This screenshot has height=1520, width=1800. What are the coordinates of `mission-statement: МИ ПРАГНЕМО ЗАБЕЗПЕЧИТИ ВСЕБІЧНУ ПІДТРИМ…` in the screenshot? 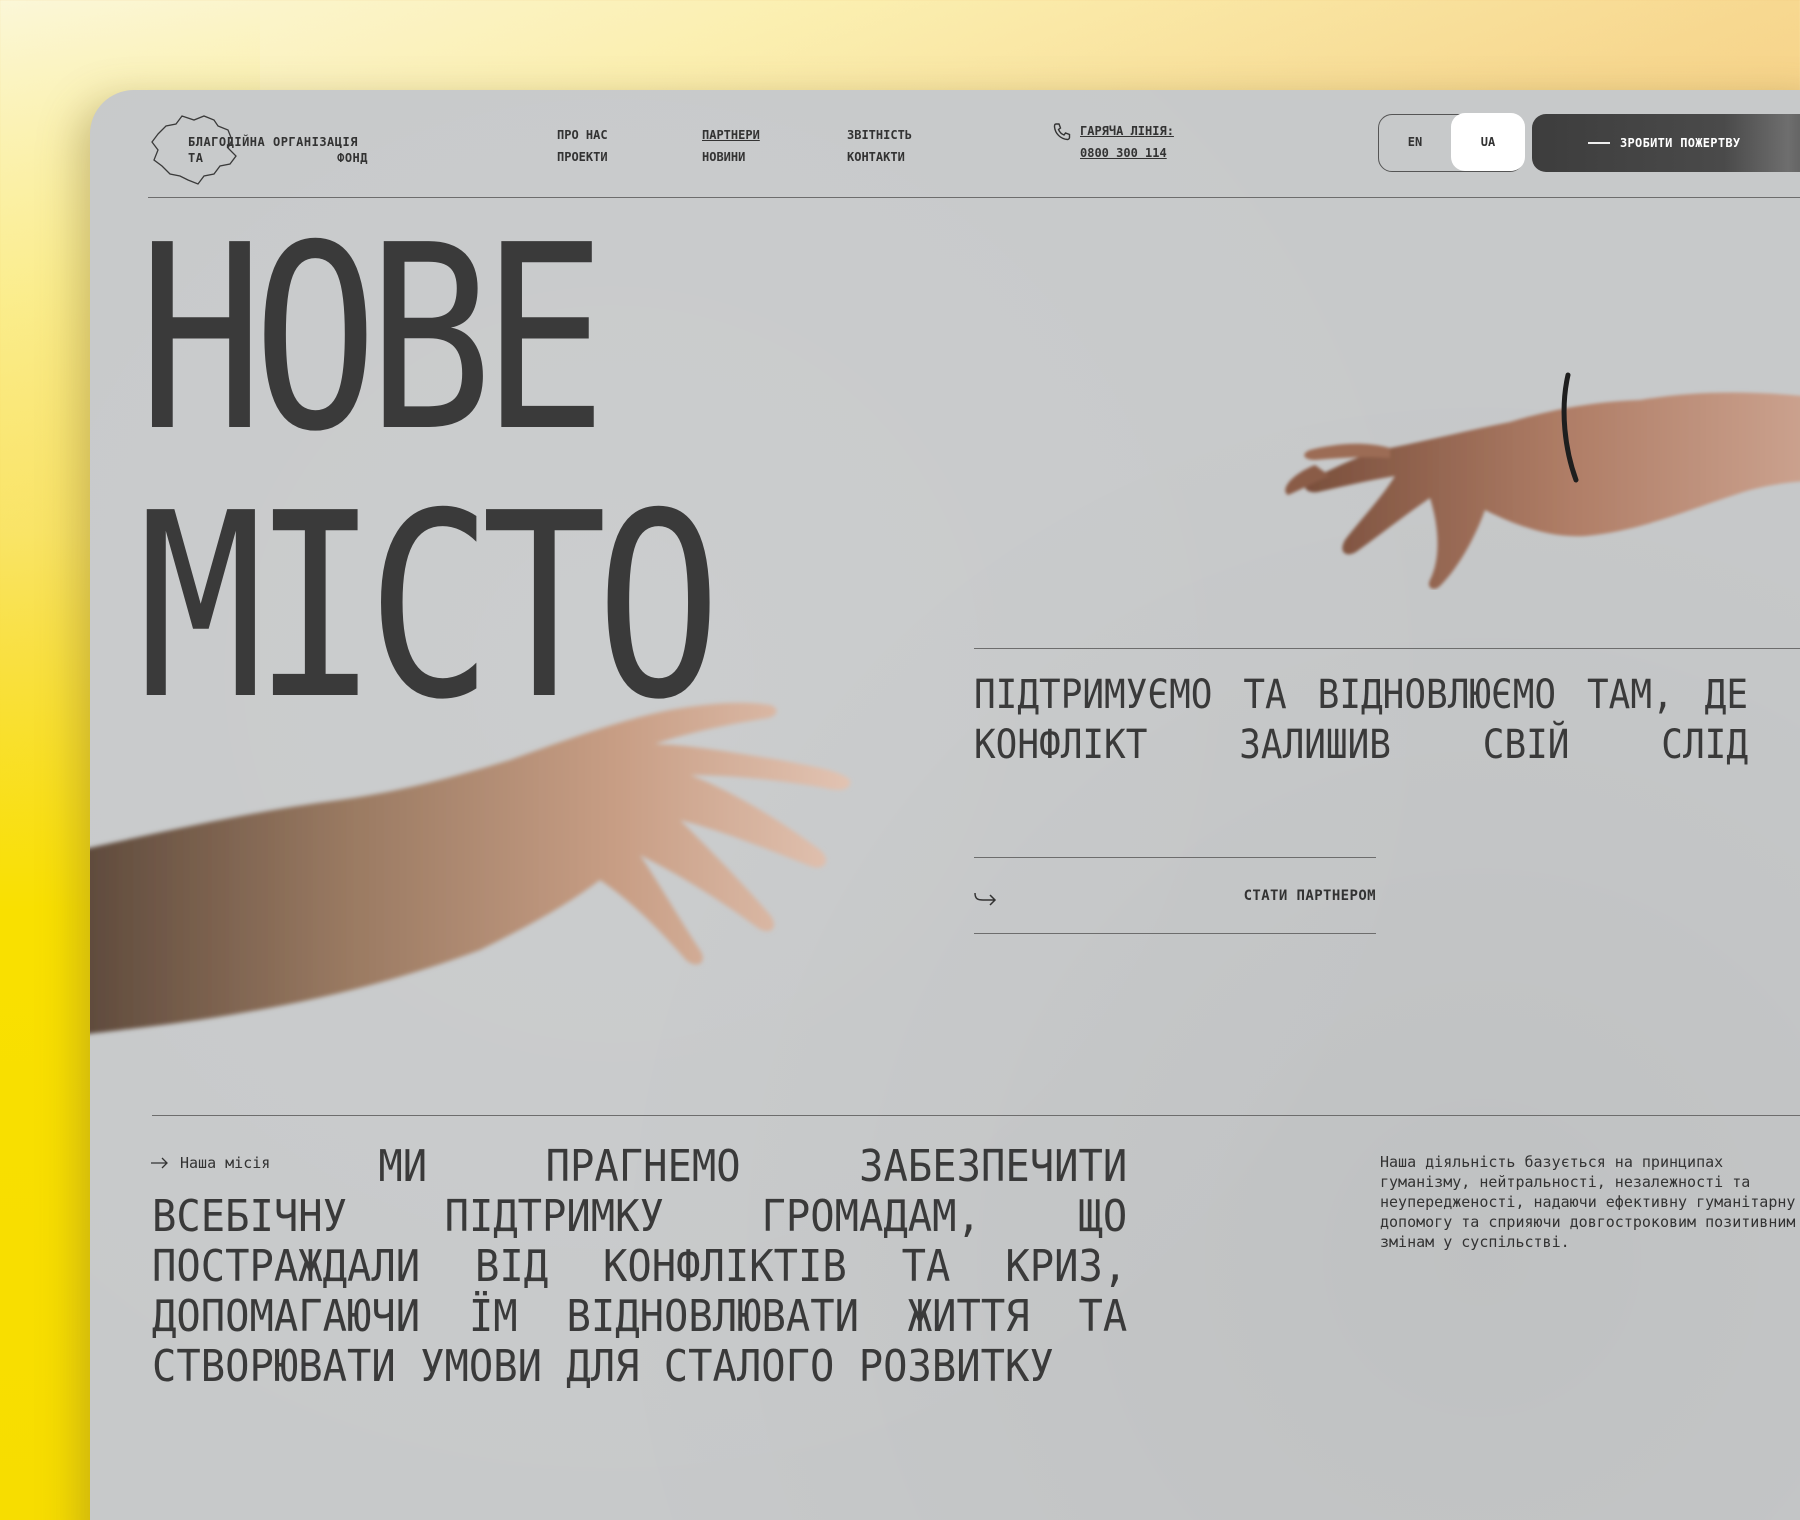 It's located at (640, 1266).